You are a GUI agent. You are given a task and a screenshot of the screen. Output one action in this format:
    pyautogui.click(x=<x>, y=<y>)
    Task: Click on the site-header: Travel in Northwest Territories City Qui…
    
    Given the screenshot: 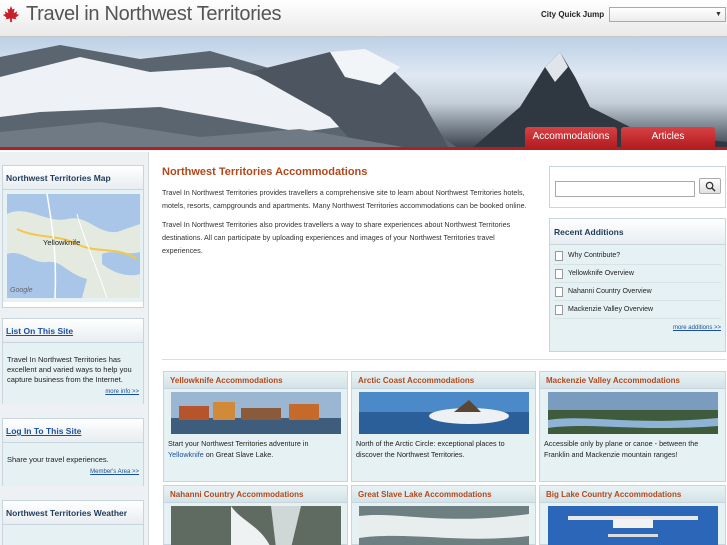 What is the action you would take?
    pyautogui.click(x=363, y=18)
    